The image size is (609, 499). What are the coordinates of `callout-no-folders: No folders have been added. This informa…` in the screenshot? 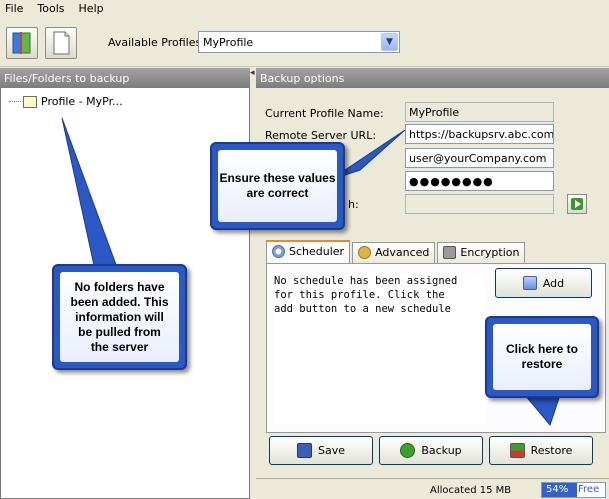 It's located at (119, 317).